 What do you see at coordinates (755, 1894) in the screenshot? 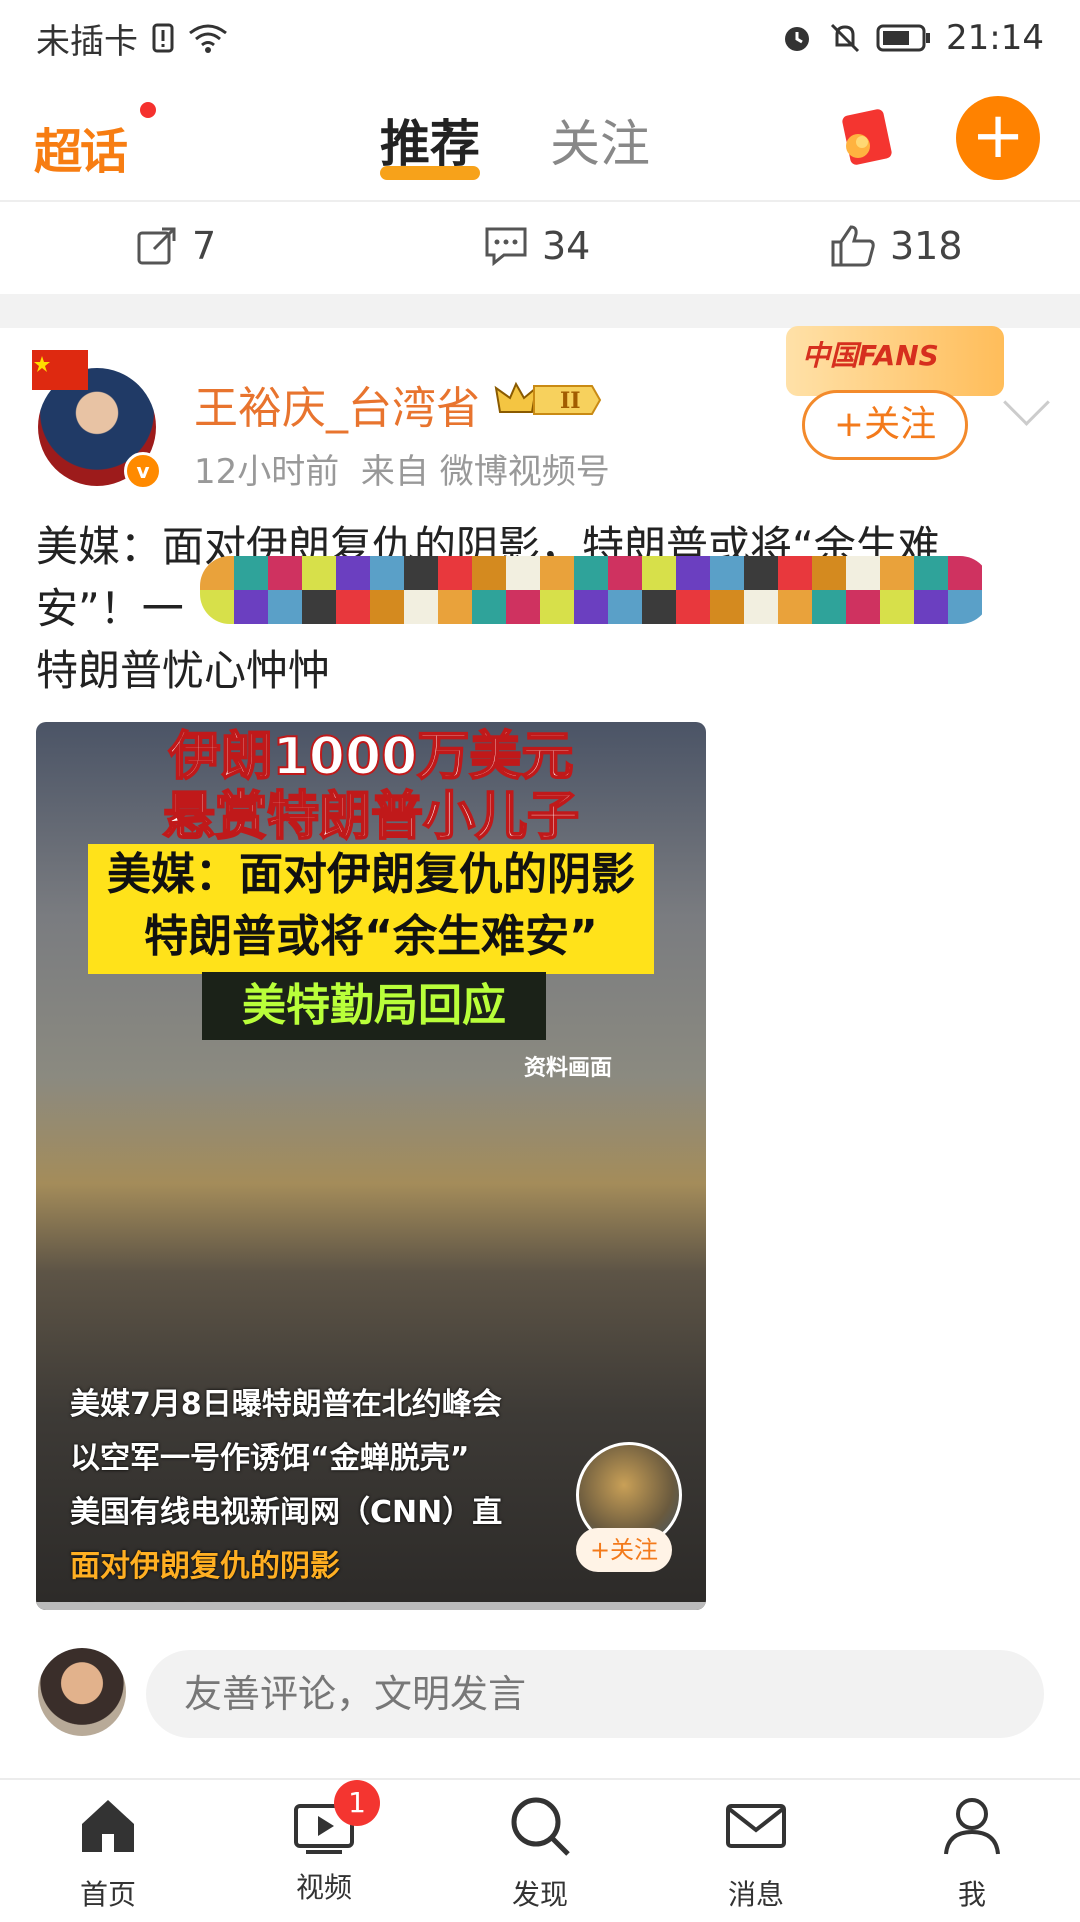
I see `nav-messages-label: 消息` at bounding box center [755, 1894].